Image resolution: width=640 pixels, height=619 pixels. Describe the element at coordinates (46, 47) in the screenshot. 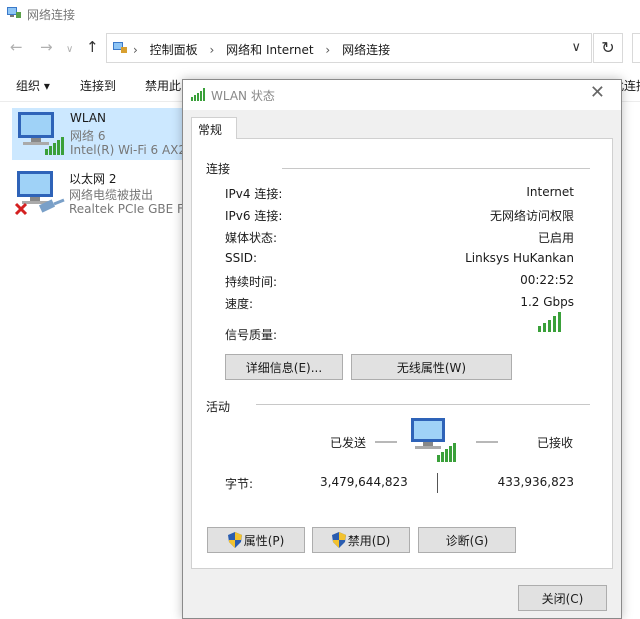

I see `forward-arrow-icon: →` at that location.